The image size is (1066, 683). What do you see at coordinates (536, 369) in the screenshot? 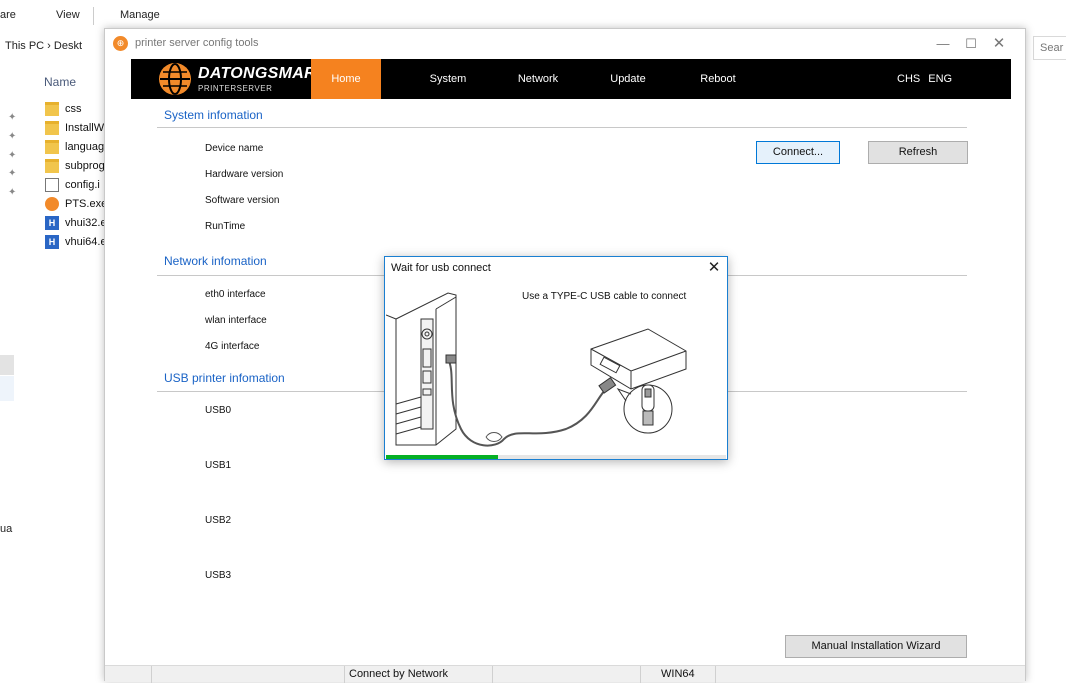
I see `usb-connect-illustration-icon` at bounding box center [536, 369].